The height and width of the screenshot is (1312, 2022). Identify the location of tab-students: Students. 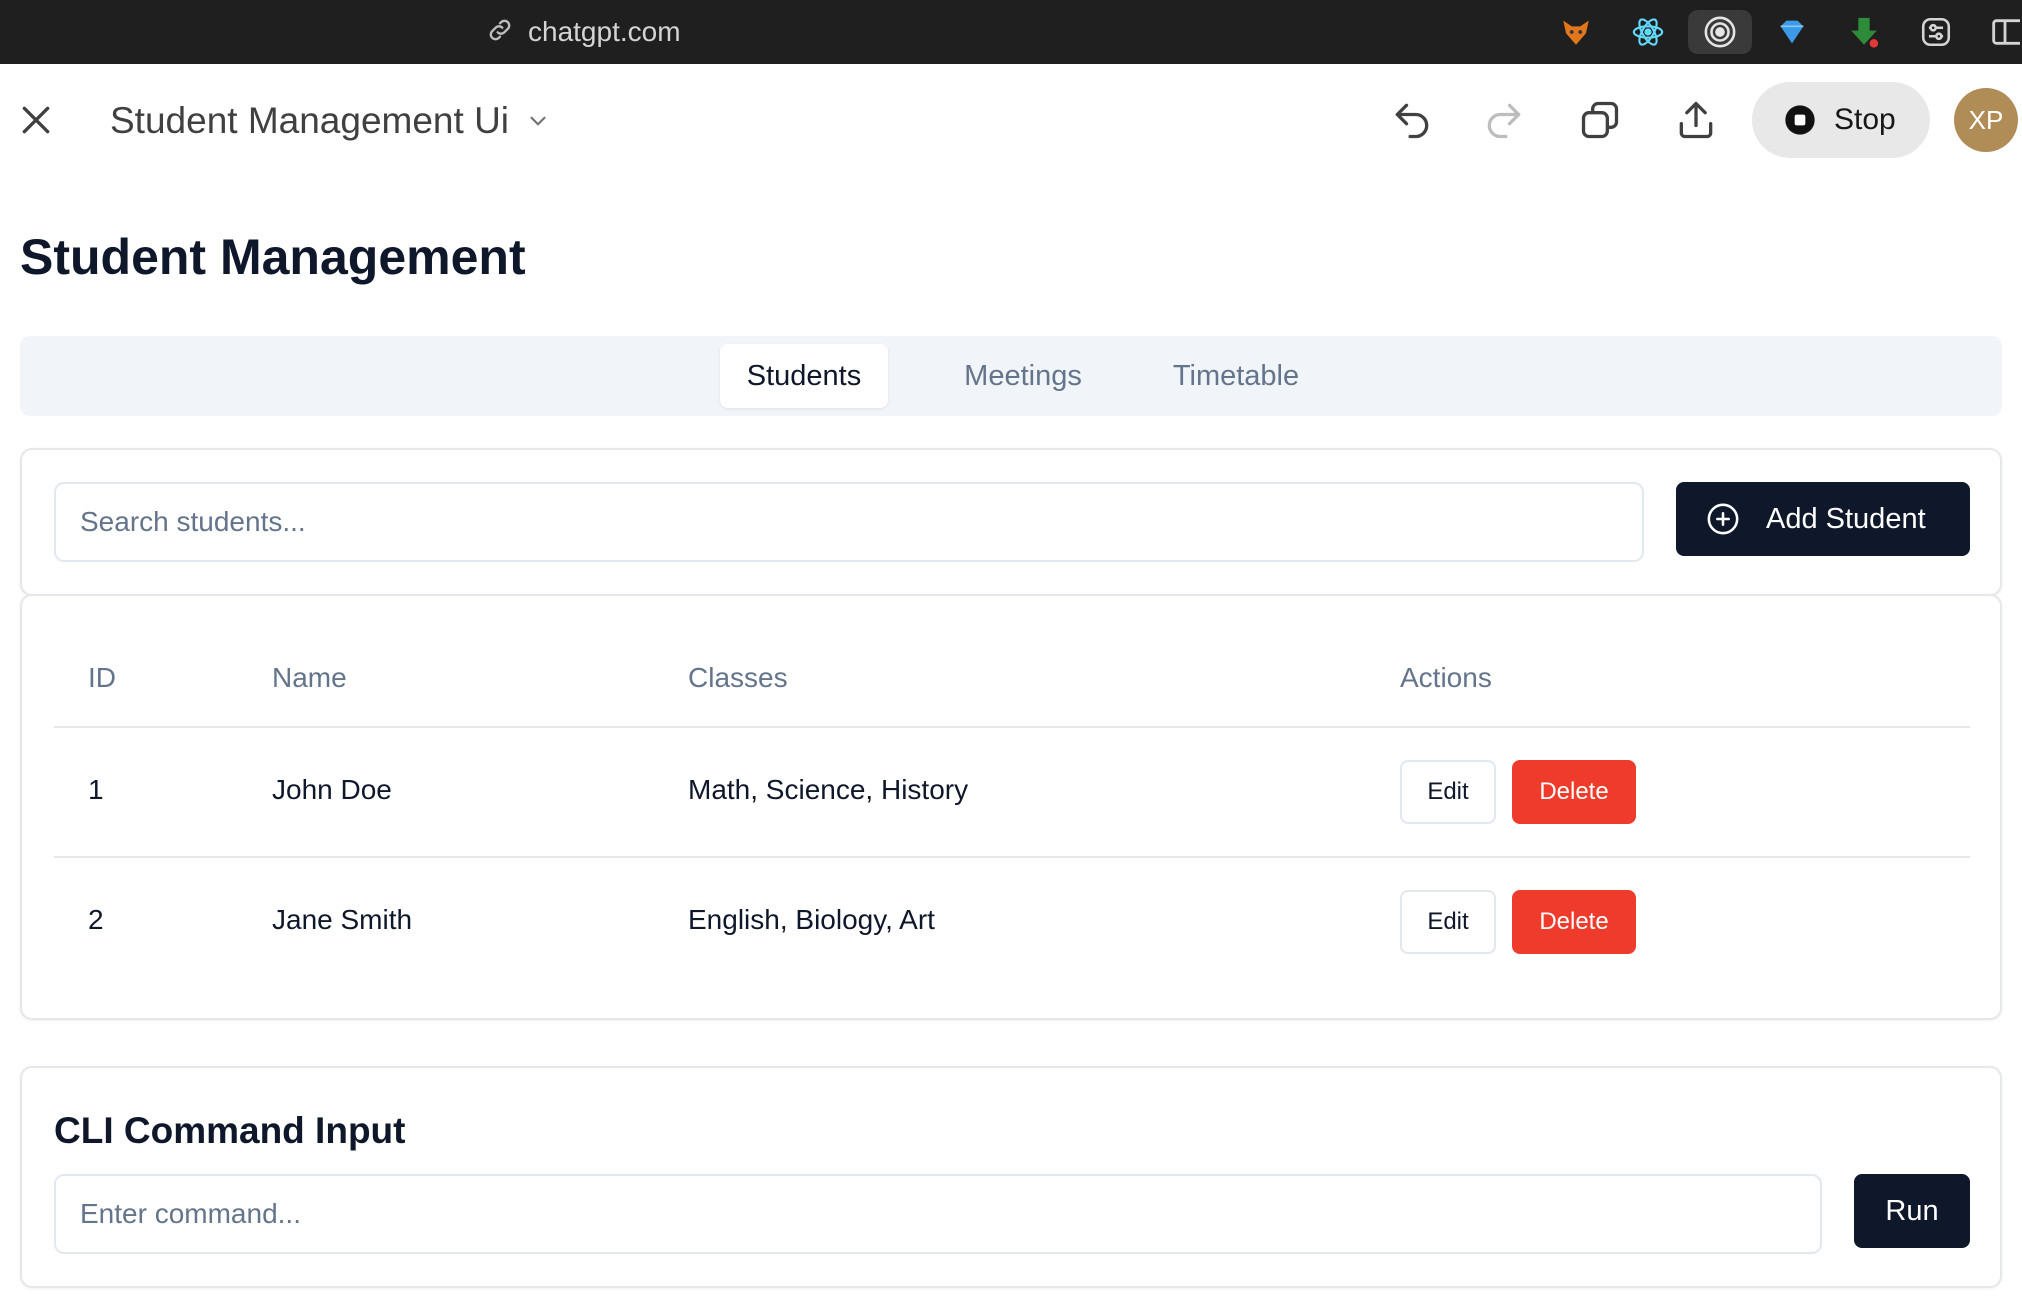
(804, 376).